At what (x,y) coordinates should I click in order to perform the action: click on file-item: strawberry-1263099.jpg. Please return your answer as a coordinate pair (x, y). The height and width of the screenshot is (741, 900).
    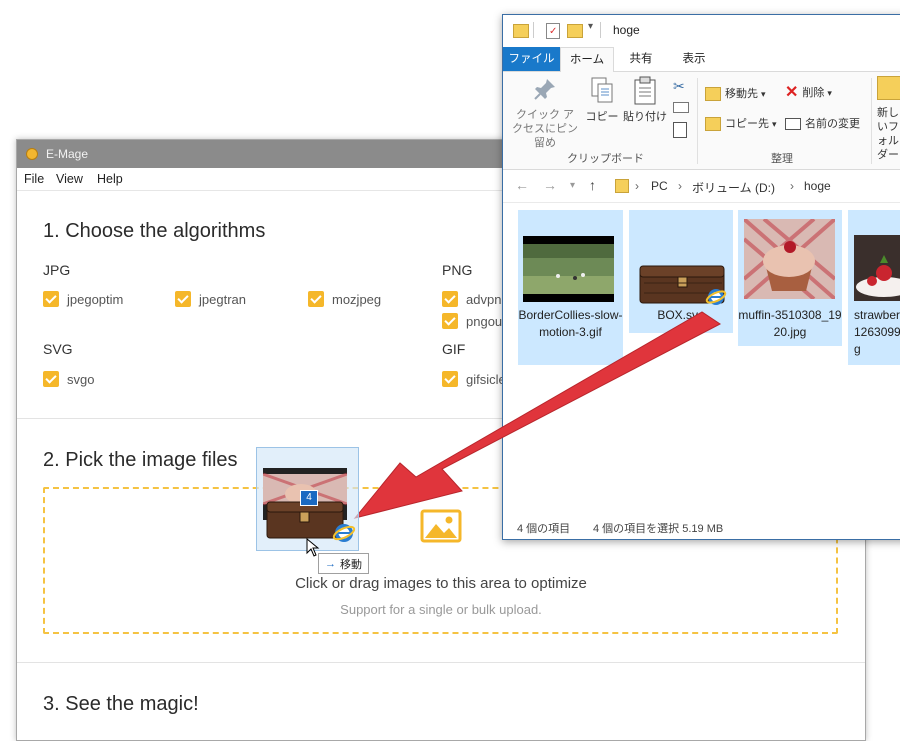
    Looking at the image, I should click on (874, 287).